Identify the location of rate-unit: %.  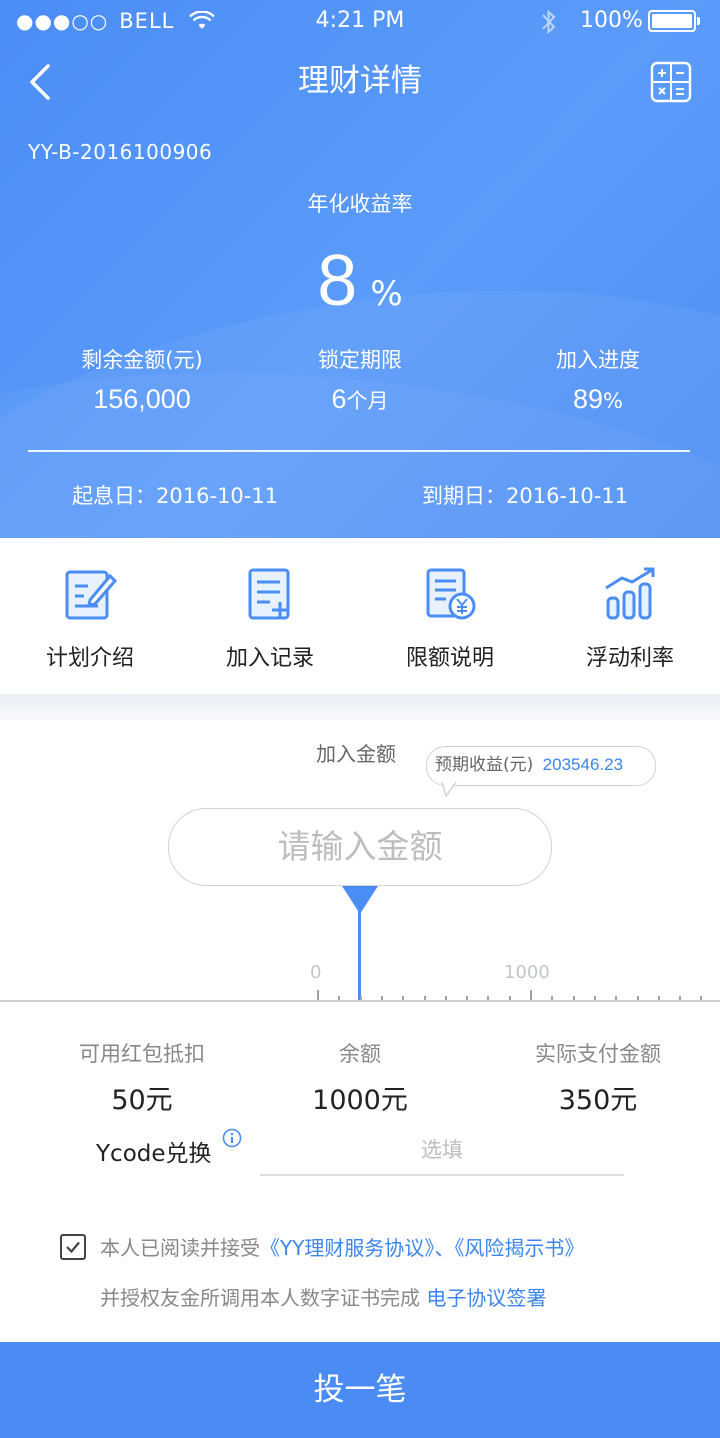
(386, 294).